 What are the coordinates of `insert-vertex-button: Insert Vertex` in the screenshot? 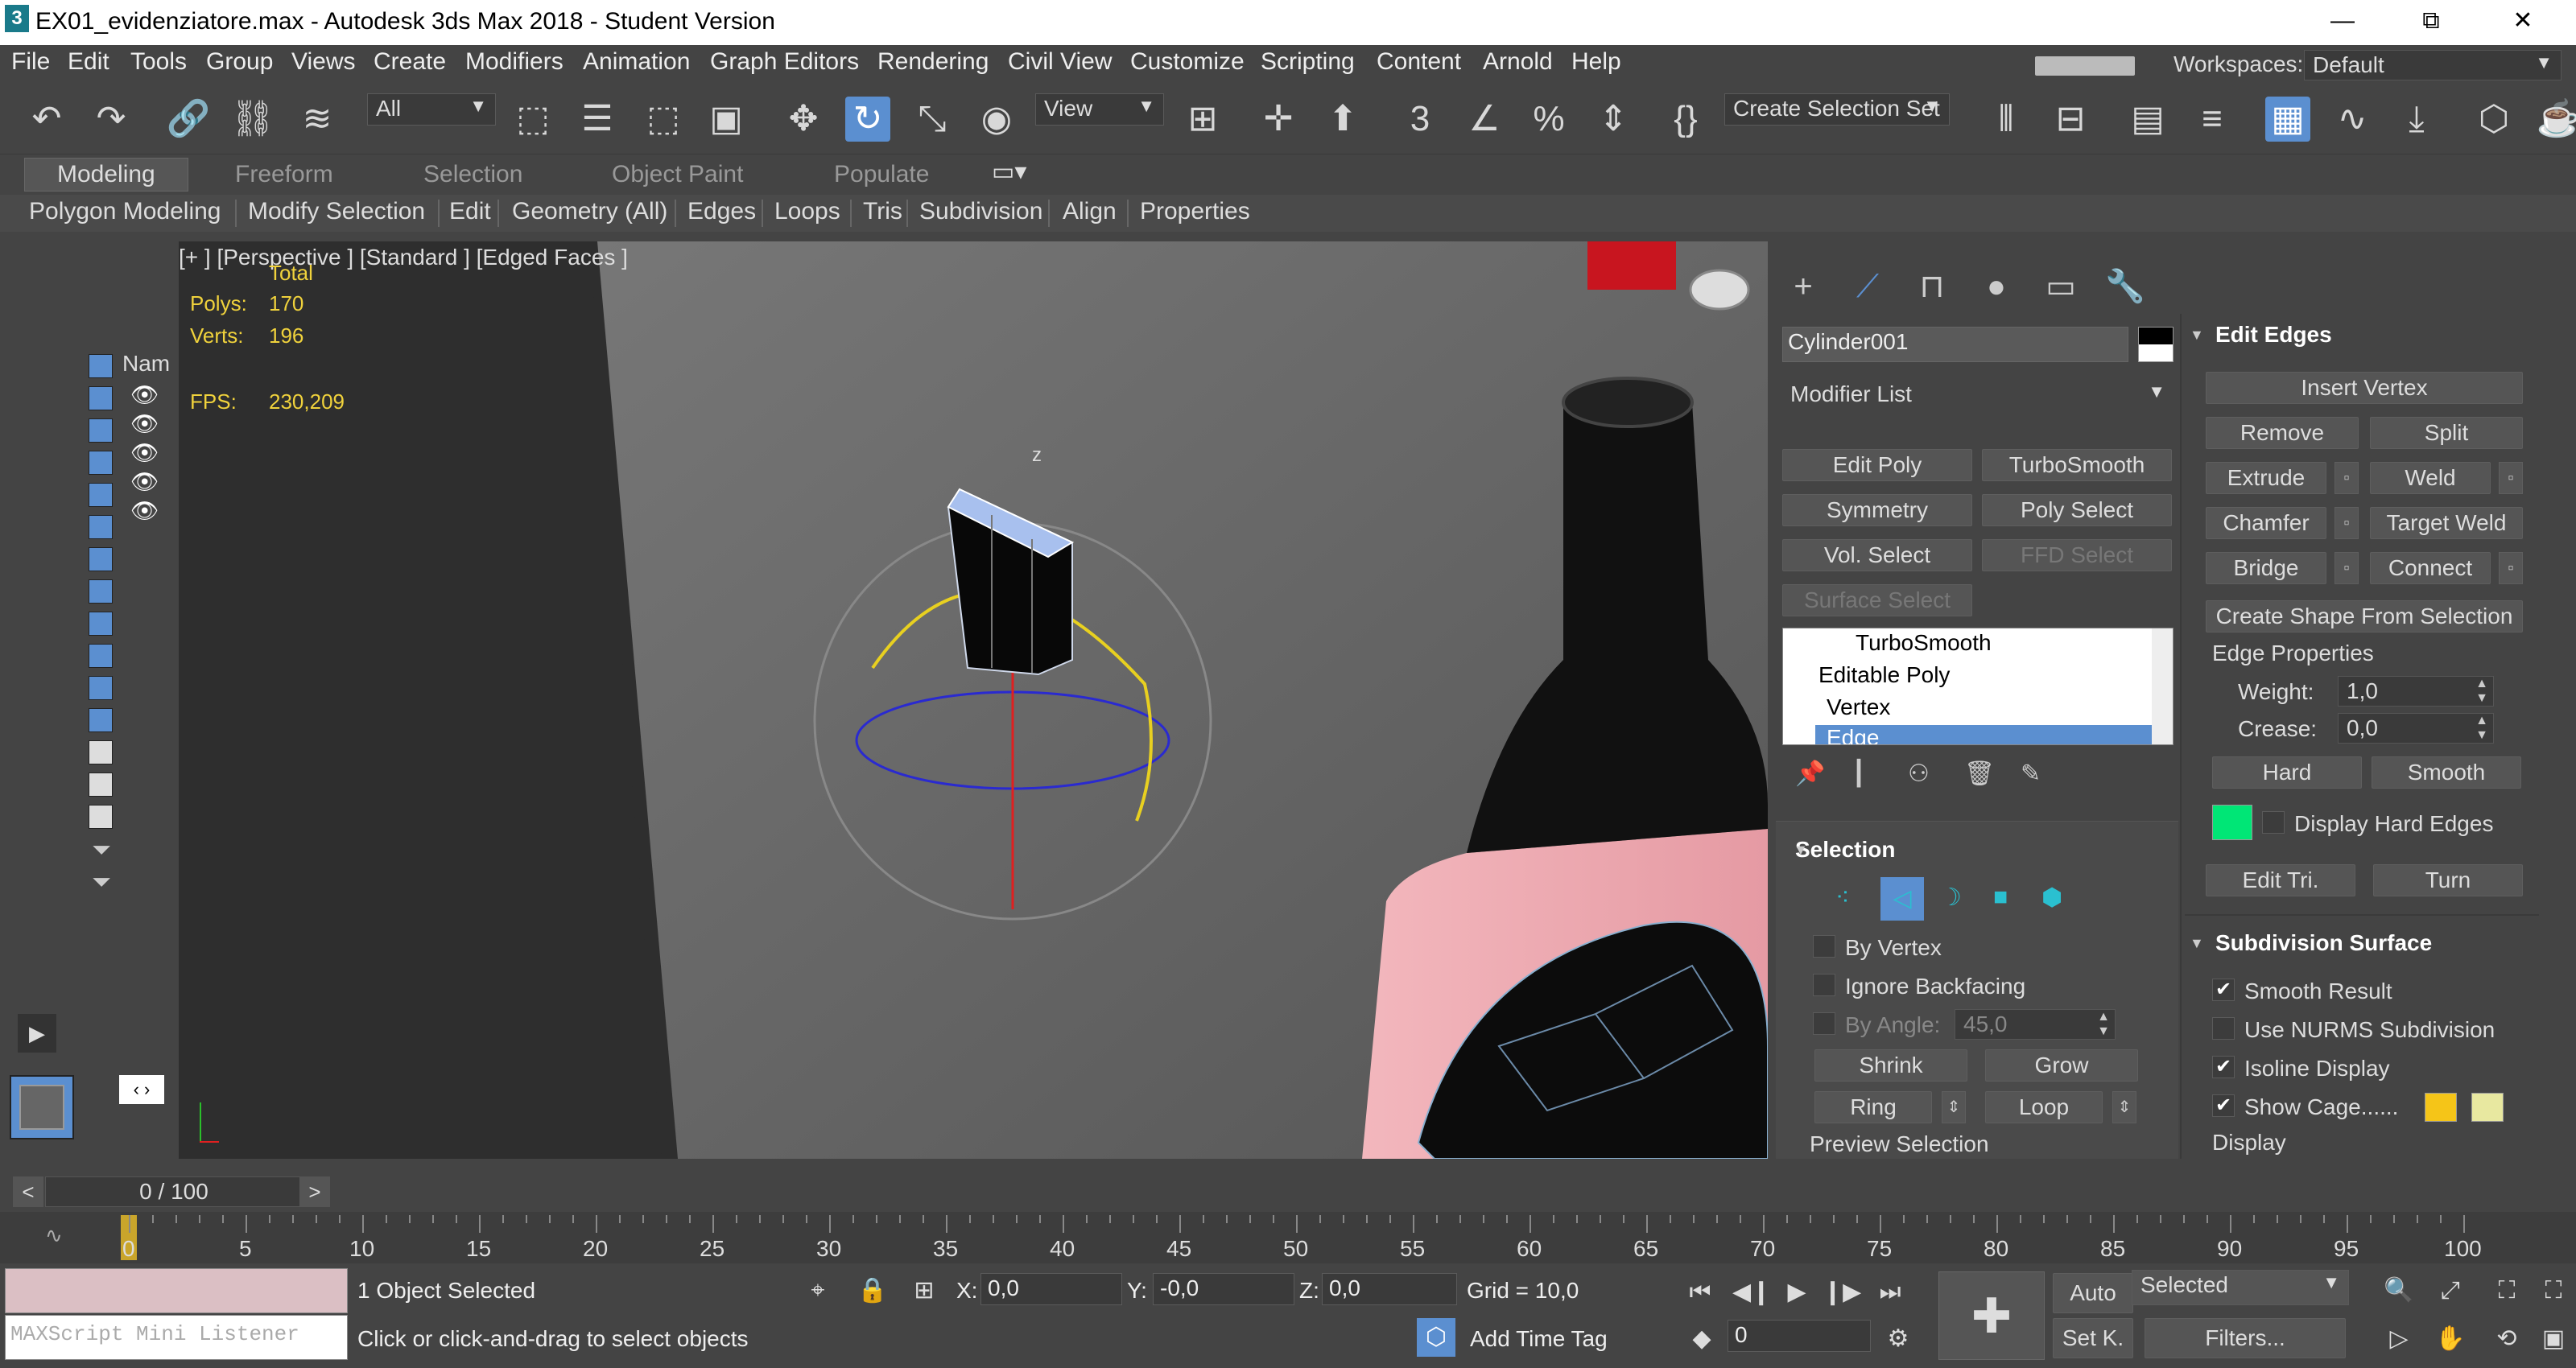 It's located at (2364, 388).